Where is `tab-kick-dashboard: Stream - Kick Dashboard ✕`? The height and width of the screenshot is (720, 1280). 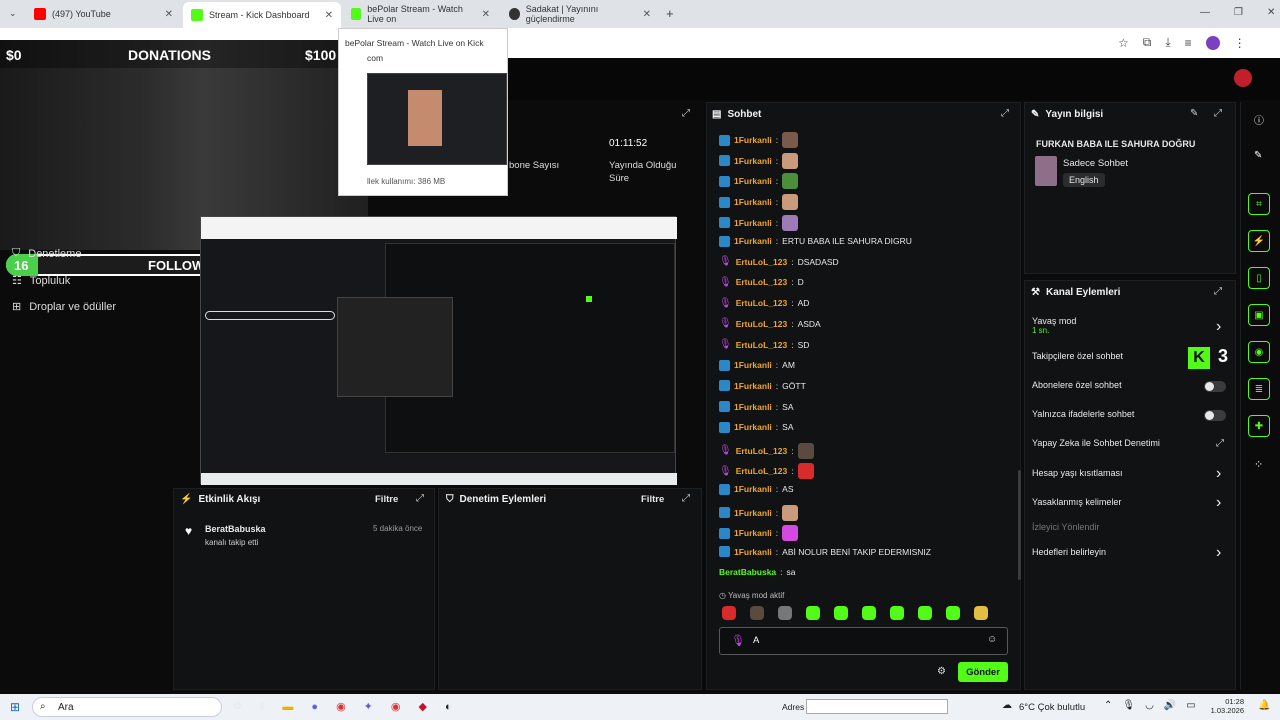
tab-kick-dashboard: Stream - Kick Dashboard ✕ is located at coordinates (262, 15).